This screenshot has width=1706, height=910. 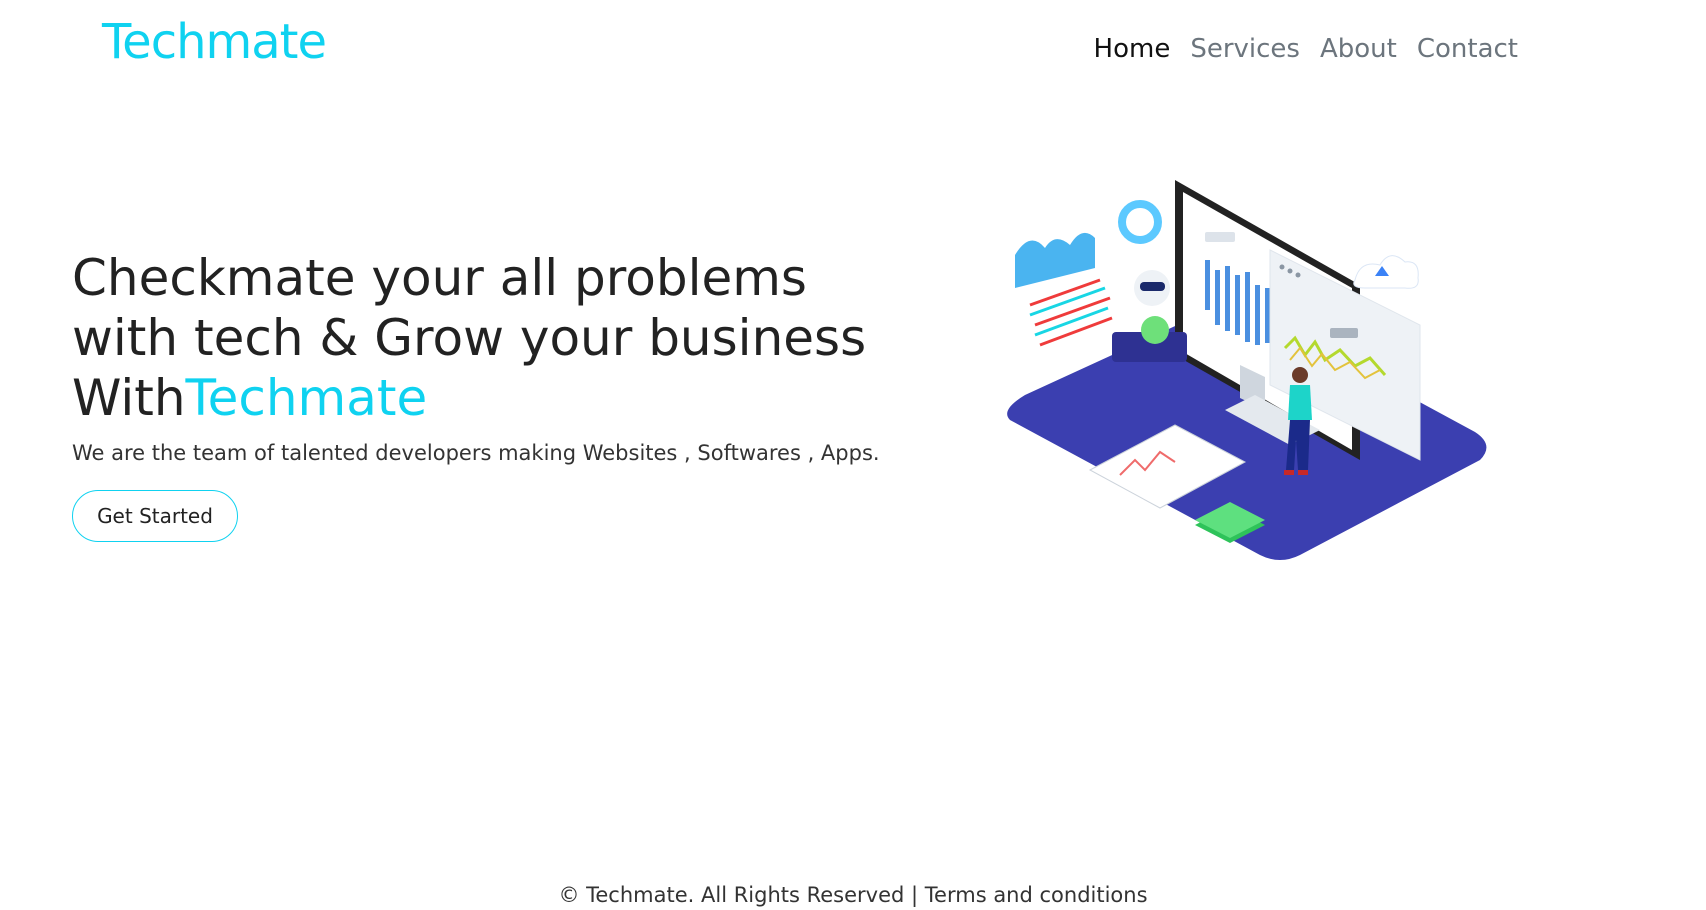 I want to click on nav-home: Home, so click(x=1132, y=49).